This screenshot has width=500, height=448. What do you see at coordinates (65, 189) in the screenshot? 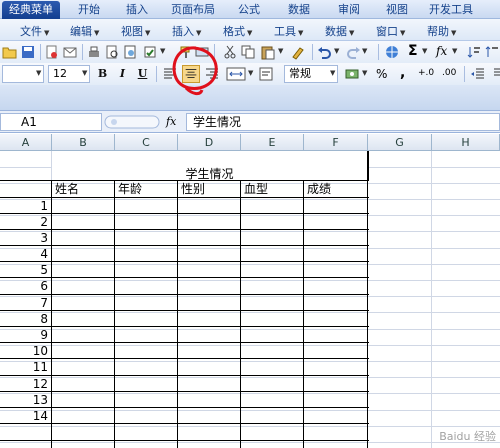
I see `header-name: 姓名` at bounding box center [65, 189].